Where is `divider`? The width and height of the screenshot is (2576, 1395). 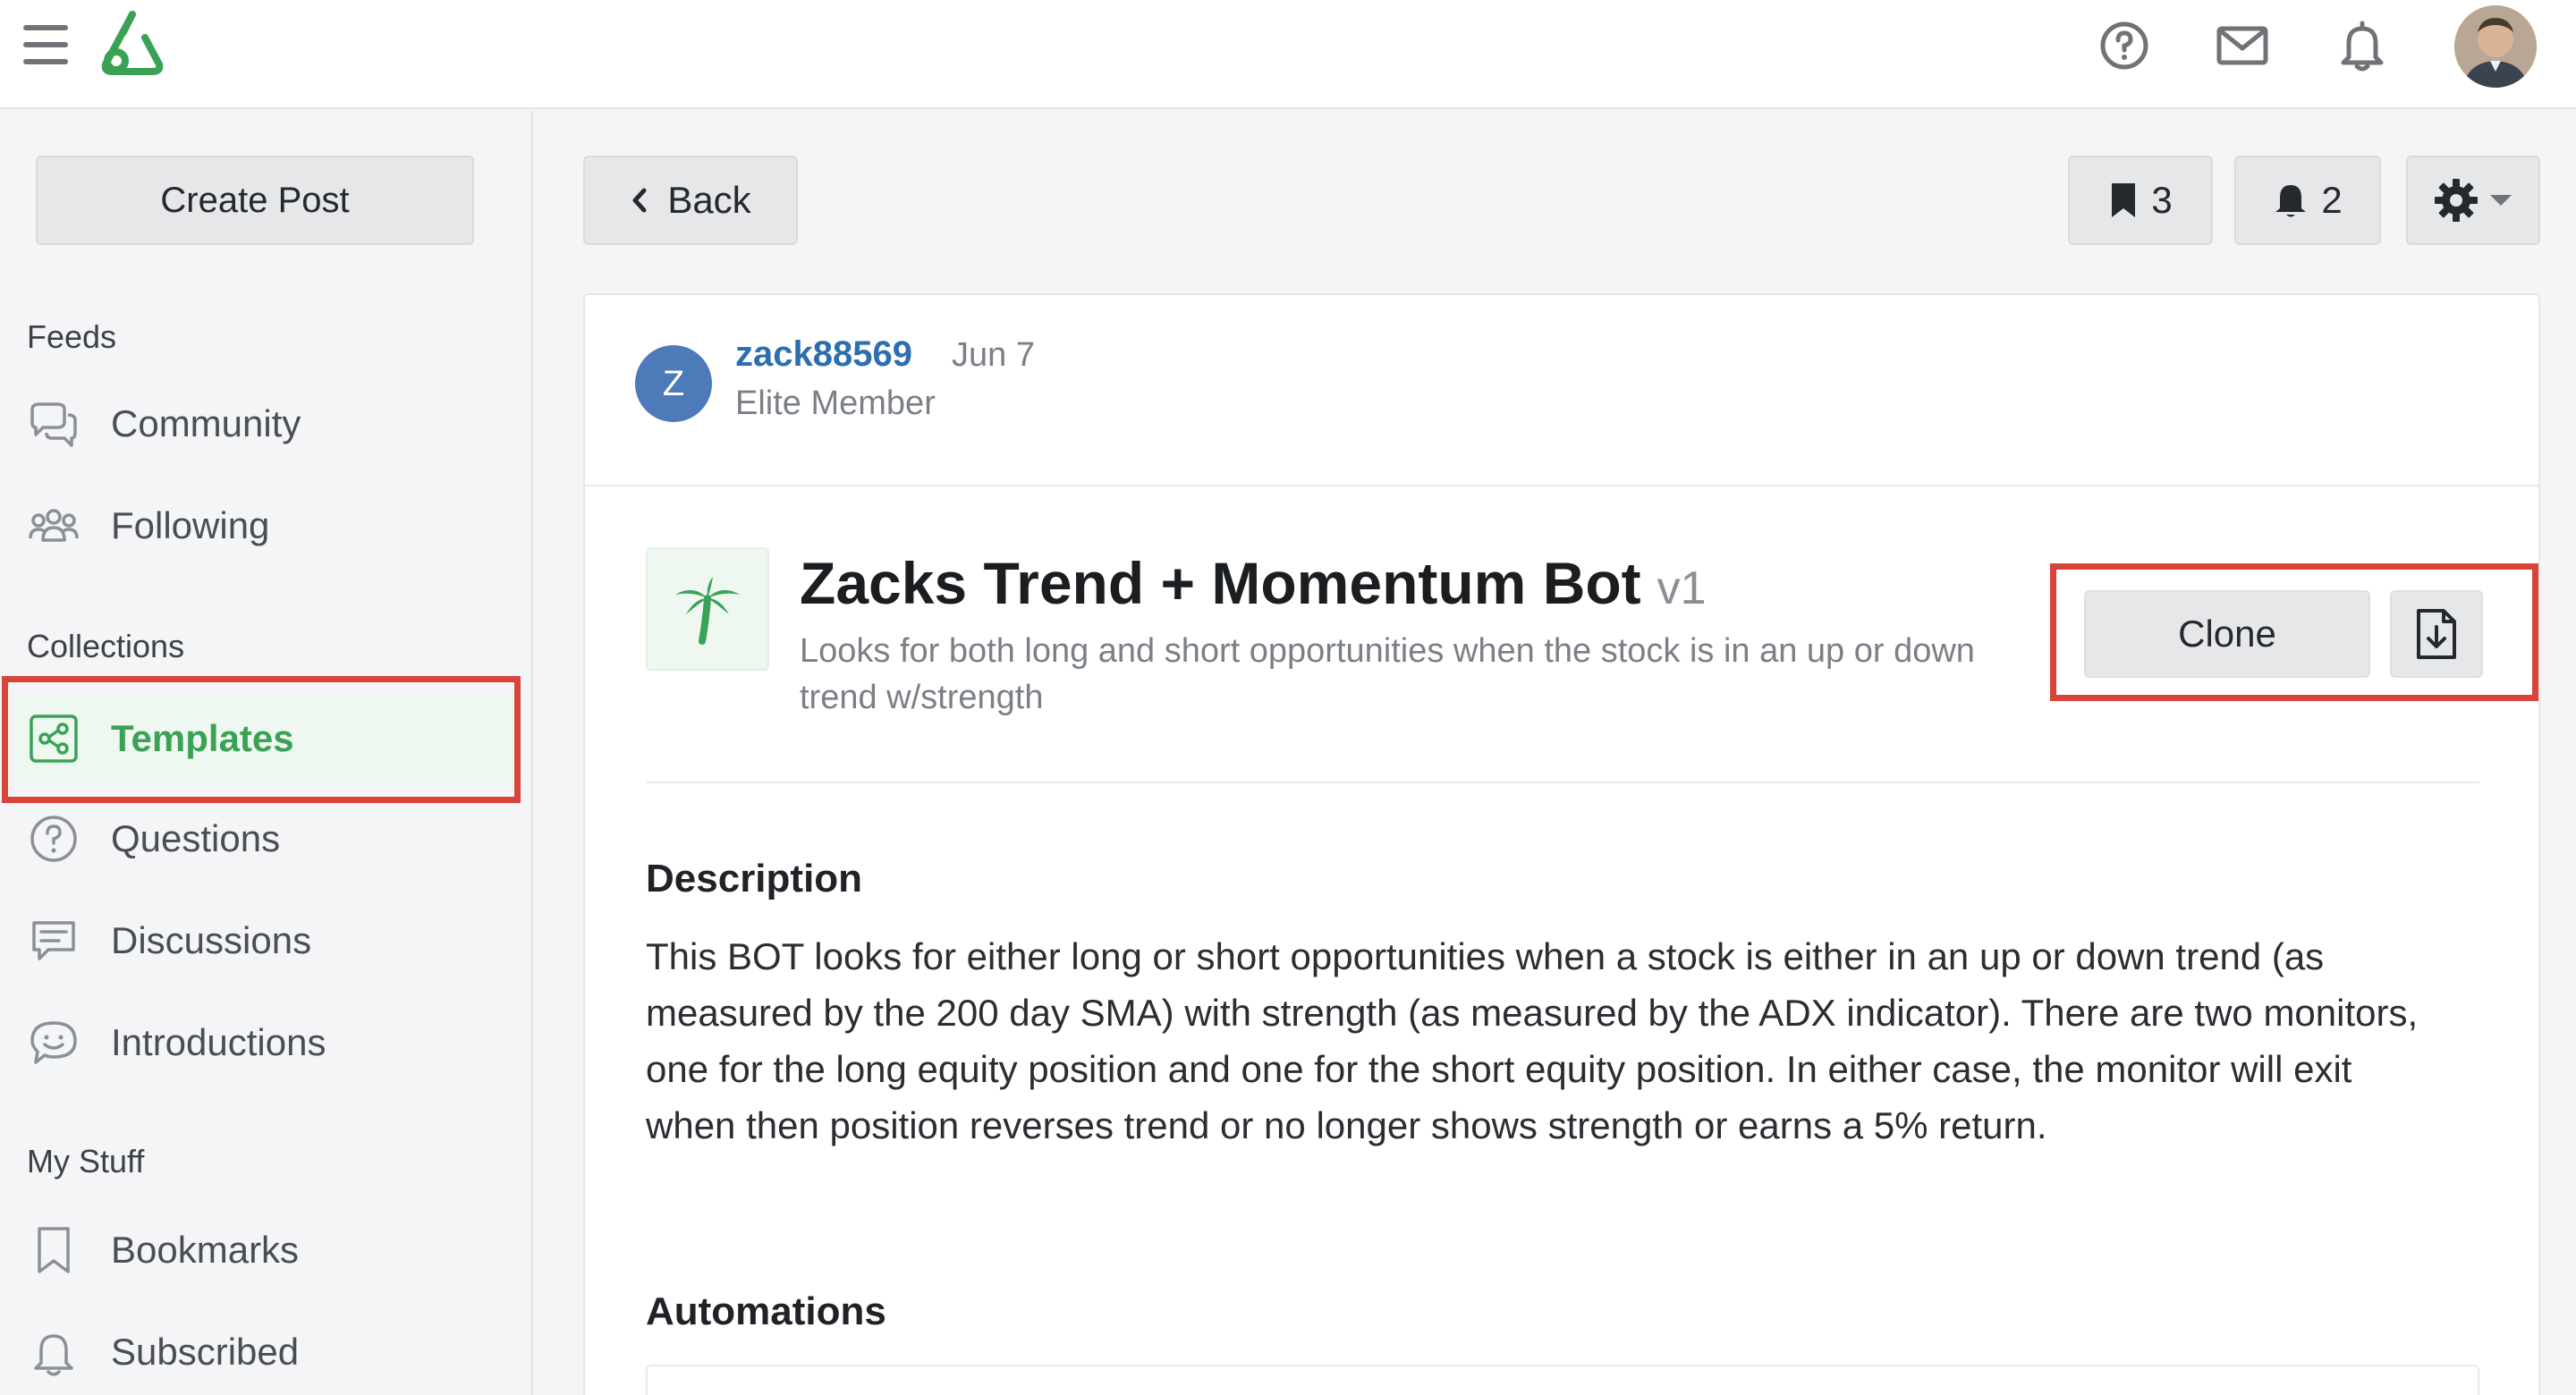 divider is located at coordinates (1562, 782).